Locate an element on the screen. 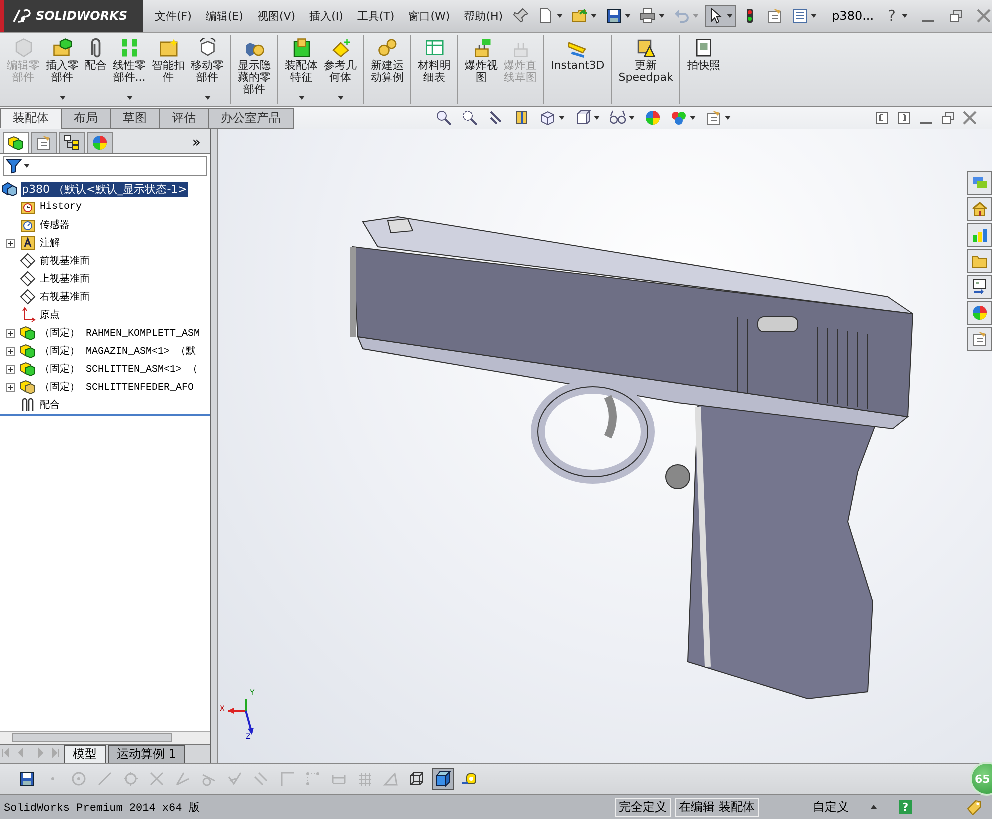 The width and height of the screenshot is (992, 819). bar-chart-icon is located at coordinates (980, 235).